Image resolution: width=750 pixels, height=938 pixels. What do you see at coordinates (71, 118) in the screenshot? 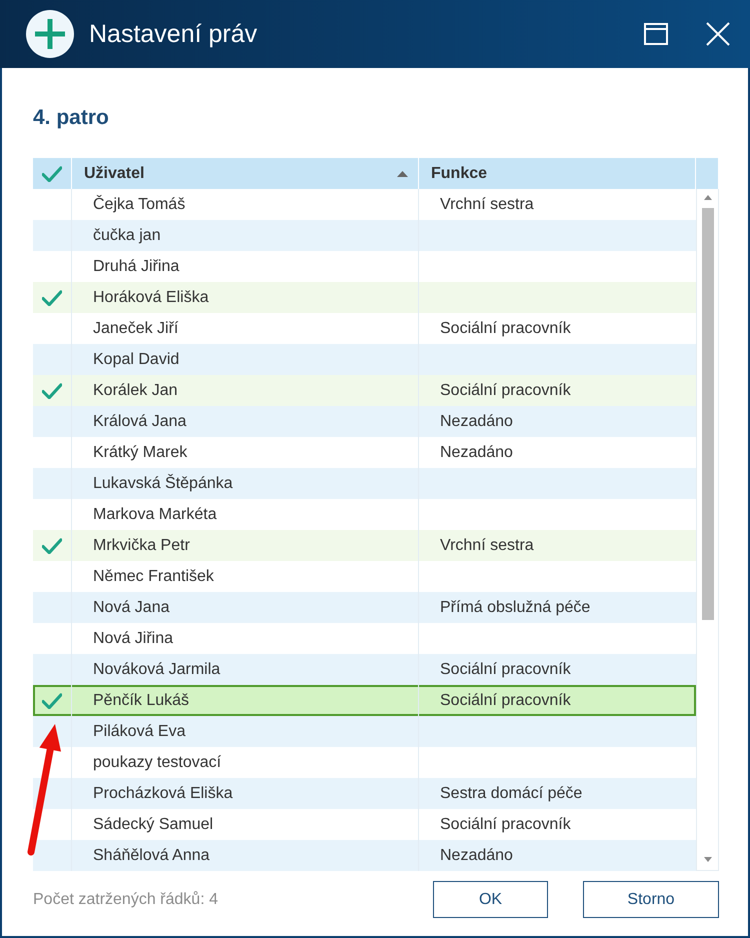
I see `section-heading: 4. patro` at bounding box center [71, 118].